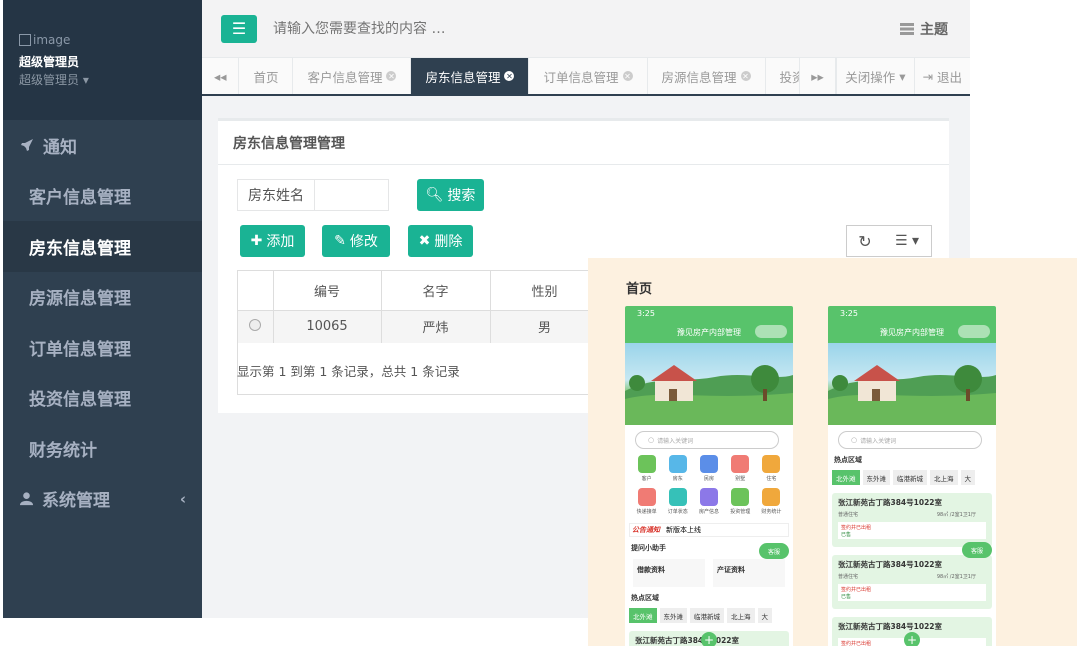  Describe the element at coordinates (709, 530) in the screenshot. I see `notice-bar: 公告通知 新版本上线` at that location.